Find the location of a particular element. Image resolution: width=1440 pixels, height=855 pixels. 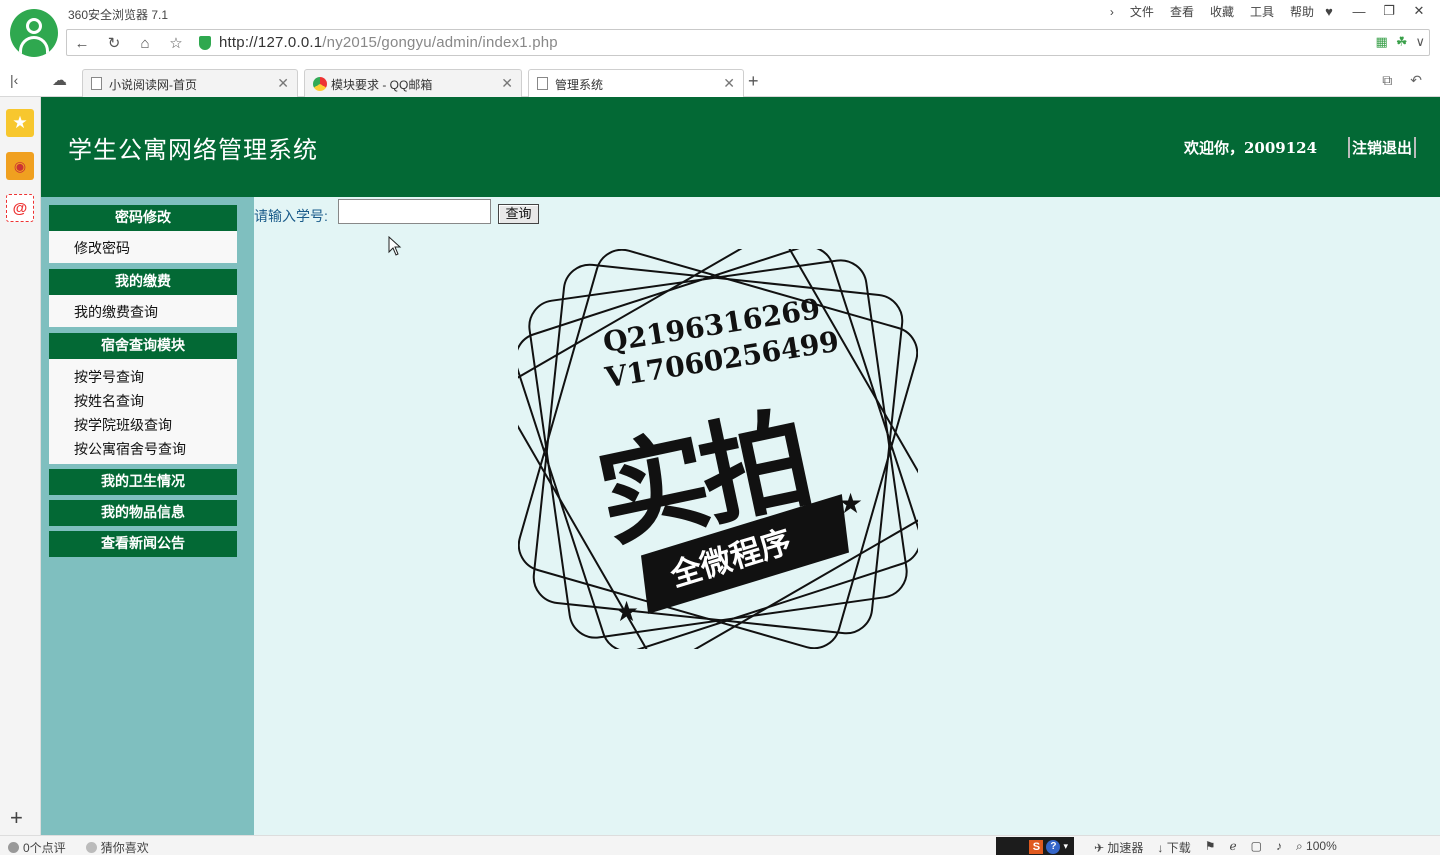

favorites-icon: ★ is located at coordinates (20, 123).